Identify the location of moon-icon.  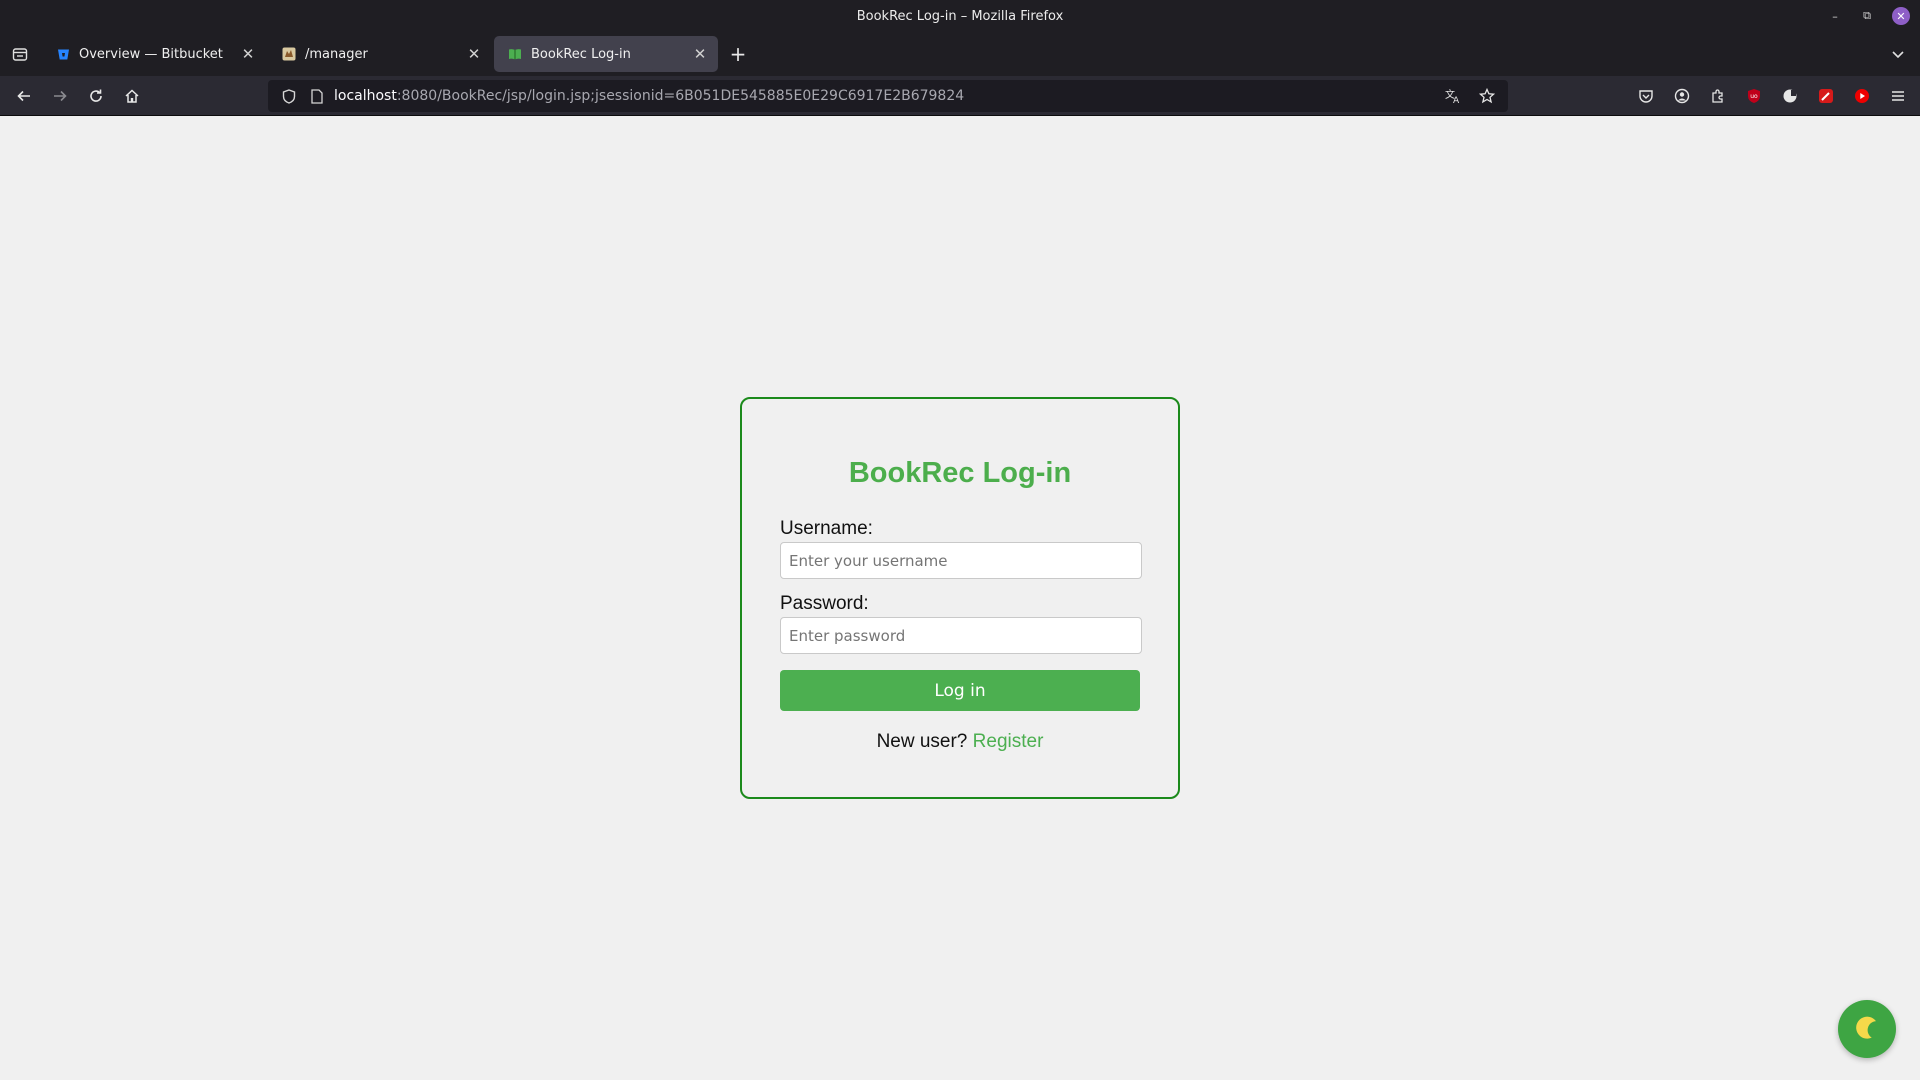
(1867, 1029).